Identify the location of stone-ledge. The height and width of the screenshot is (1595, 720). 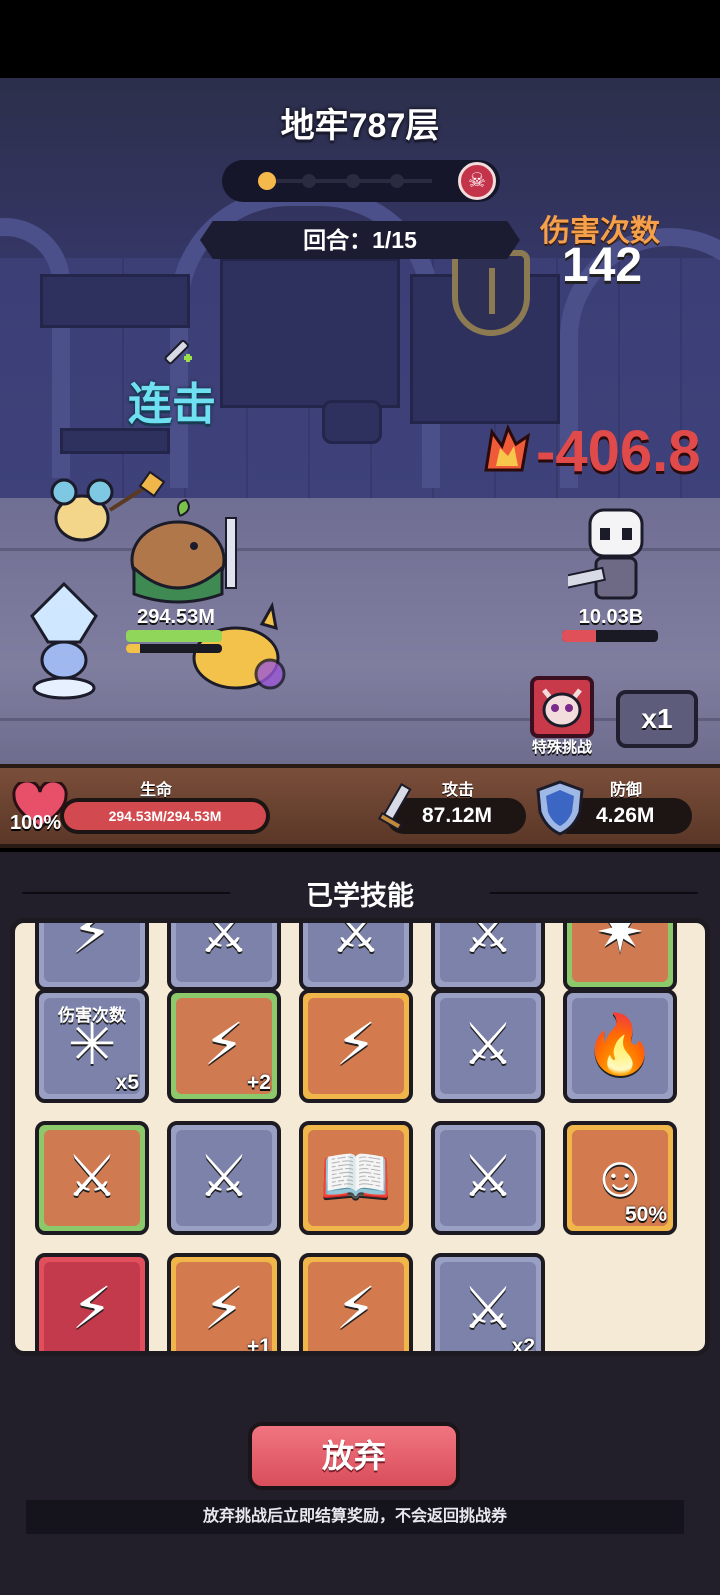
(115, 301).